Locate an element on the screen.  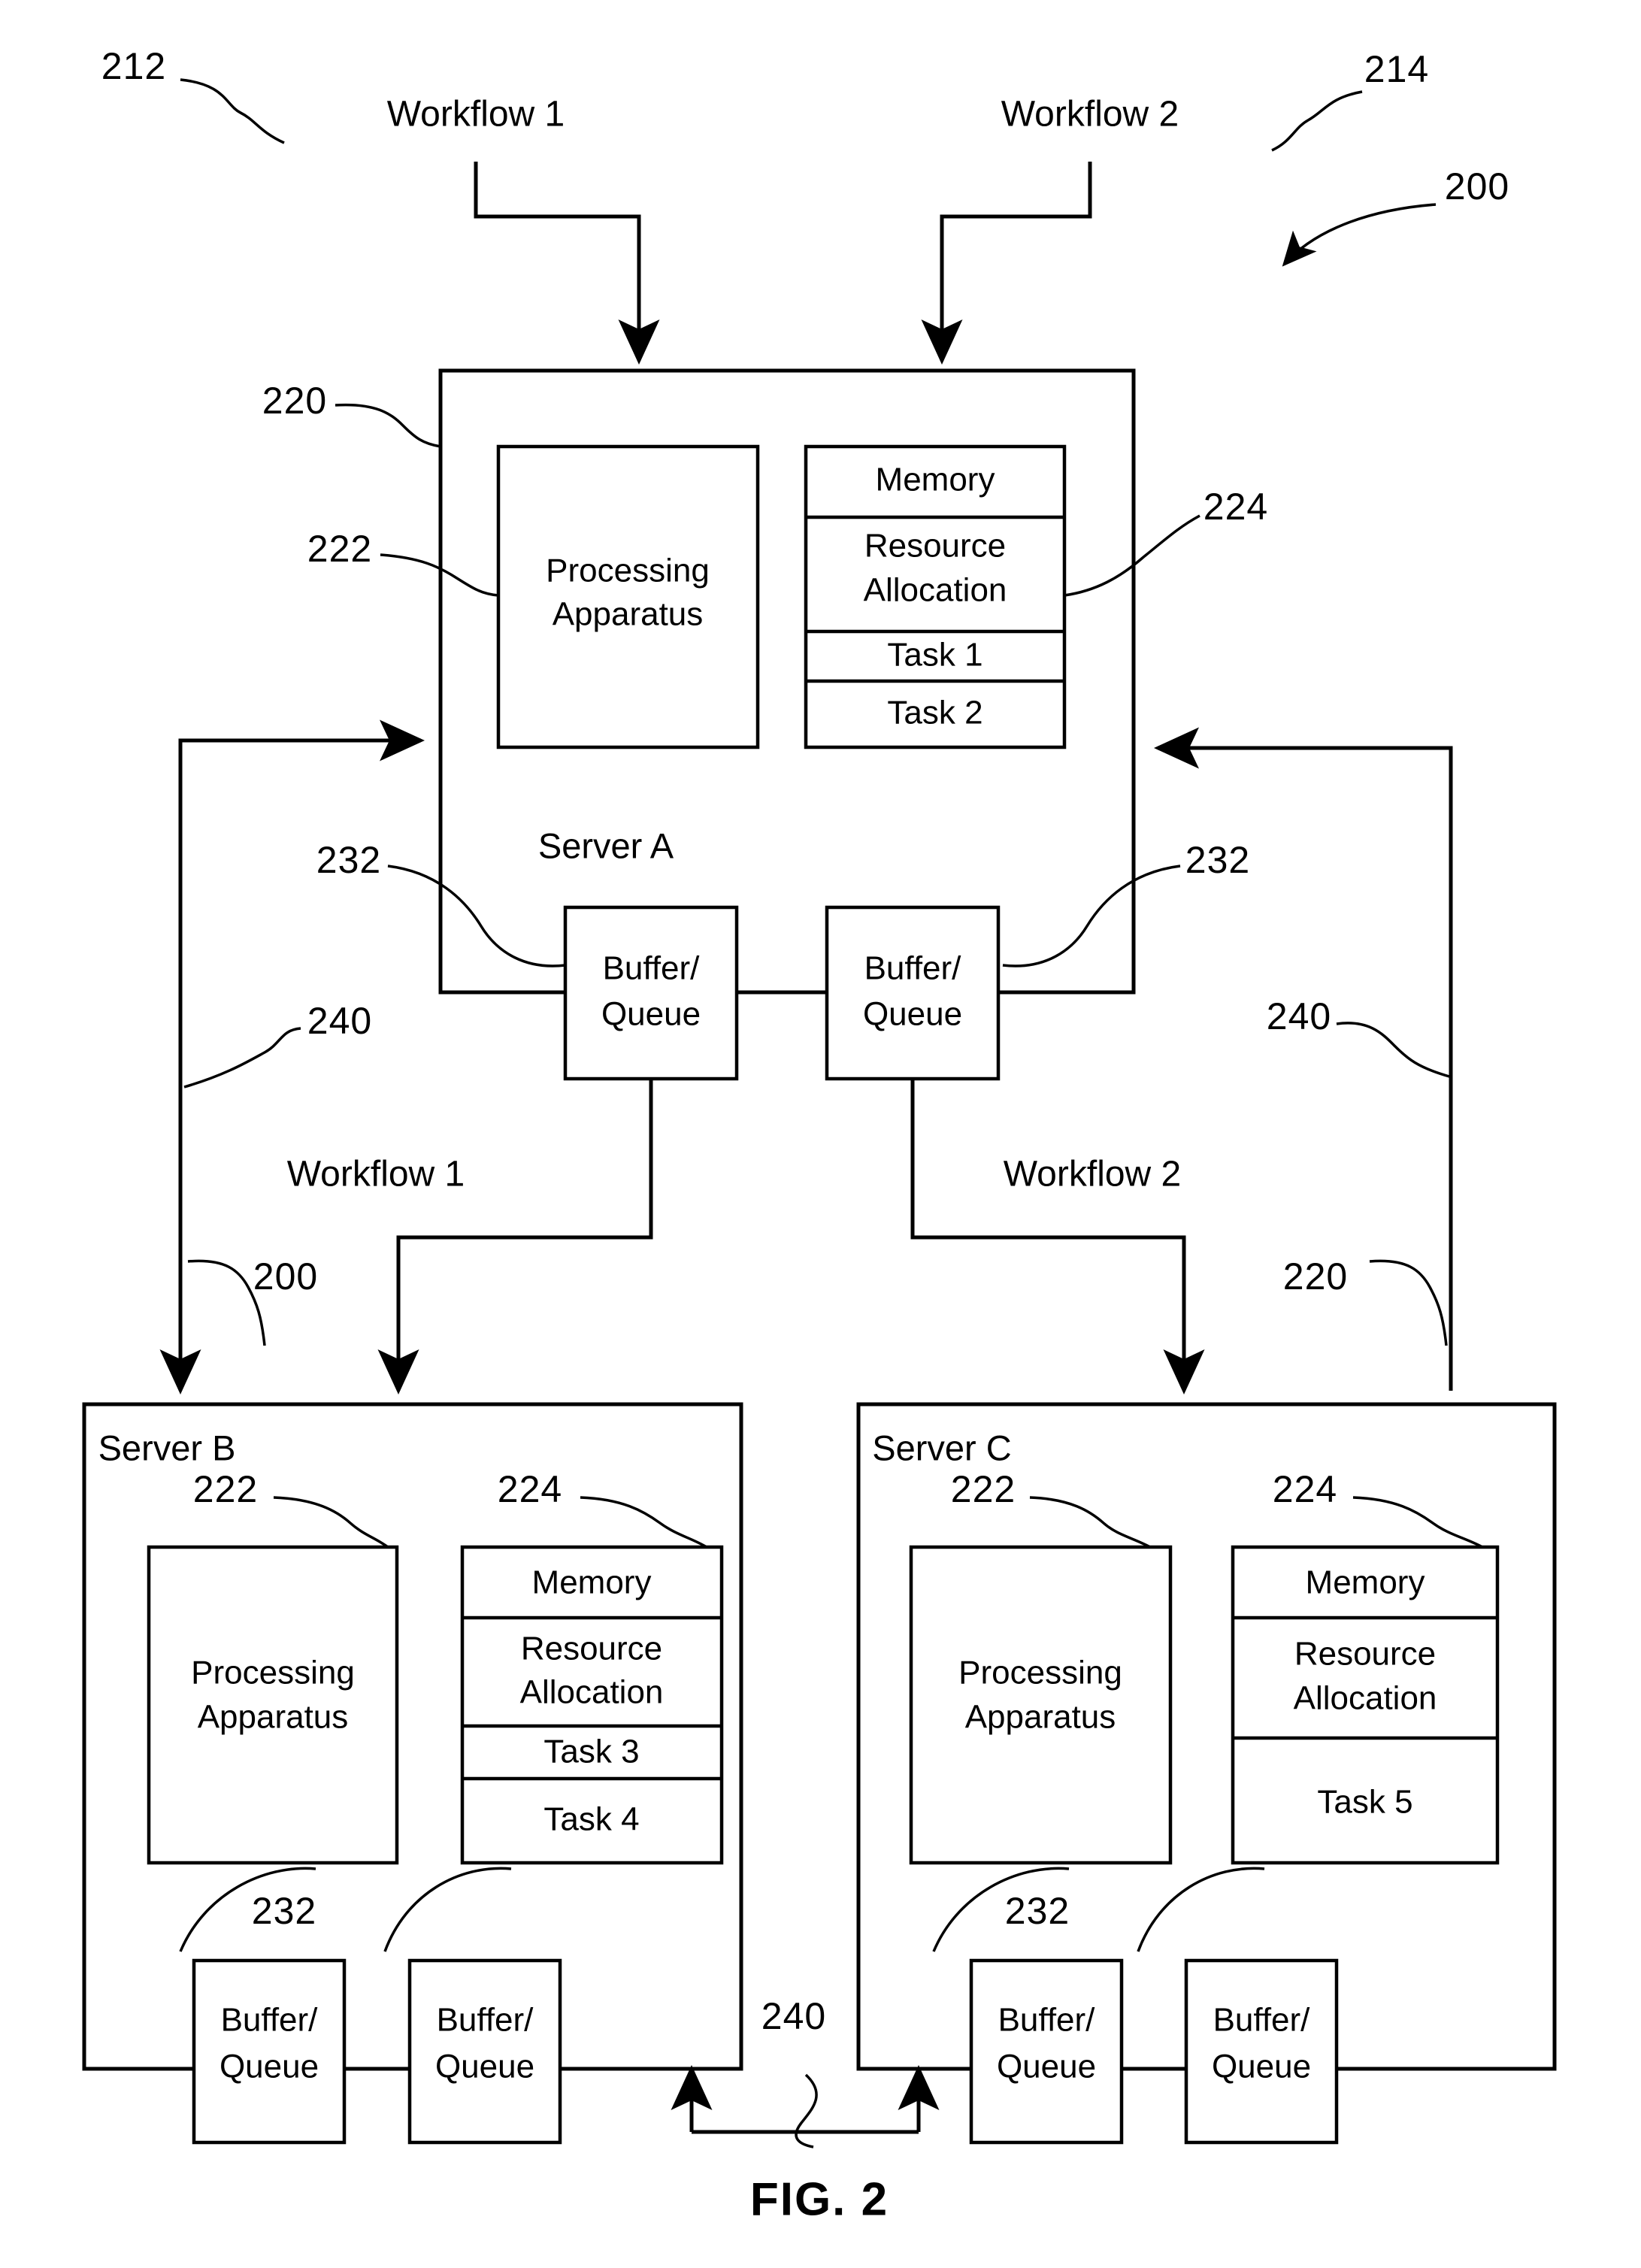
ref-212: 212 is located at coordinates (133, 66).